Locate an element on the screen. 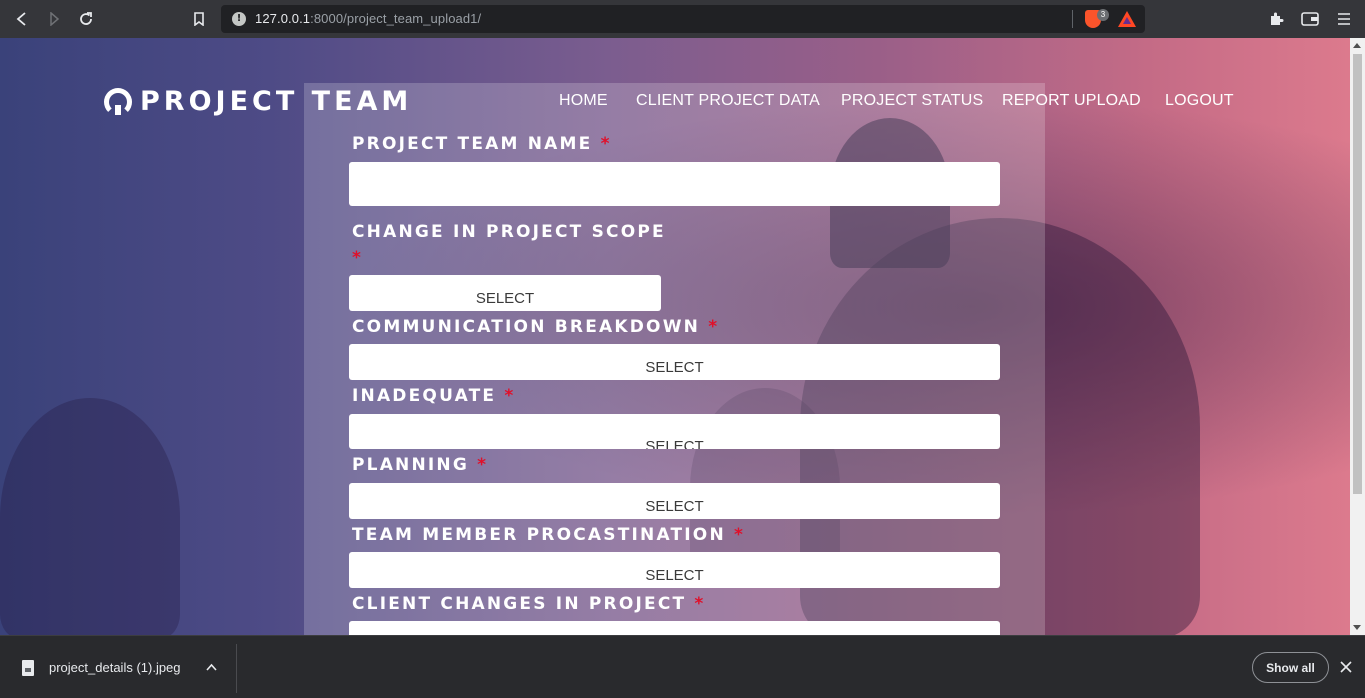 This screenshot has width=1365, height=698. scrollbar-thumb is located at coordinates (1357, 274).